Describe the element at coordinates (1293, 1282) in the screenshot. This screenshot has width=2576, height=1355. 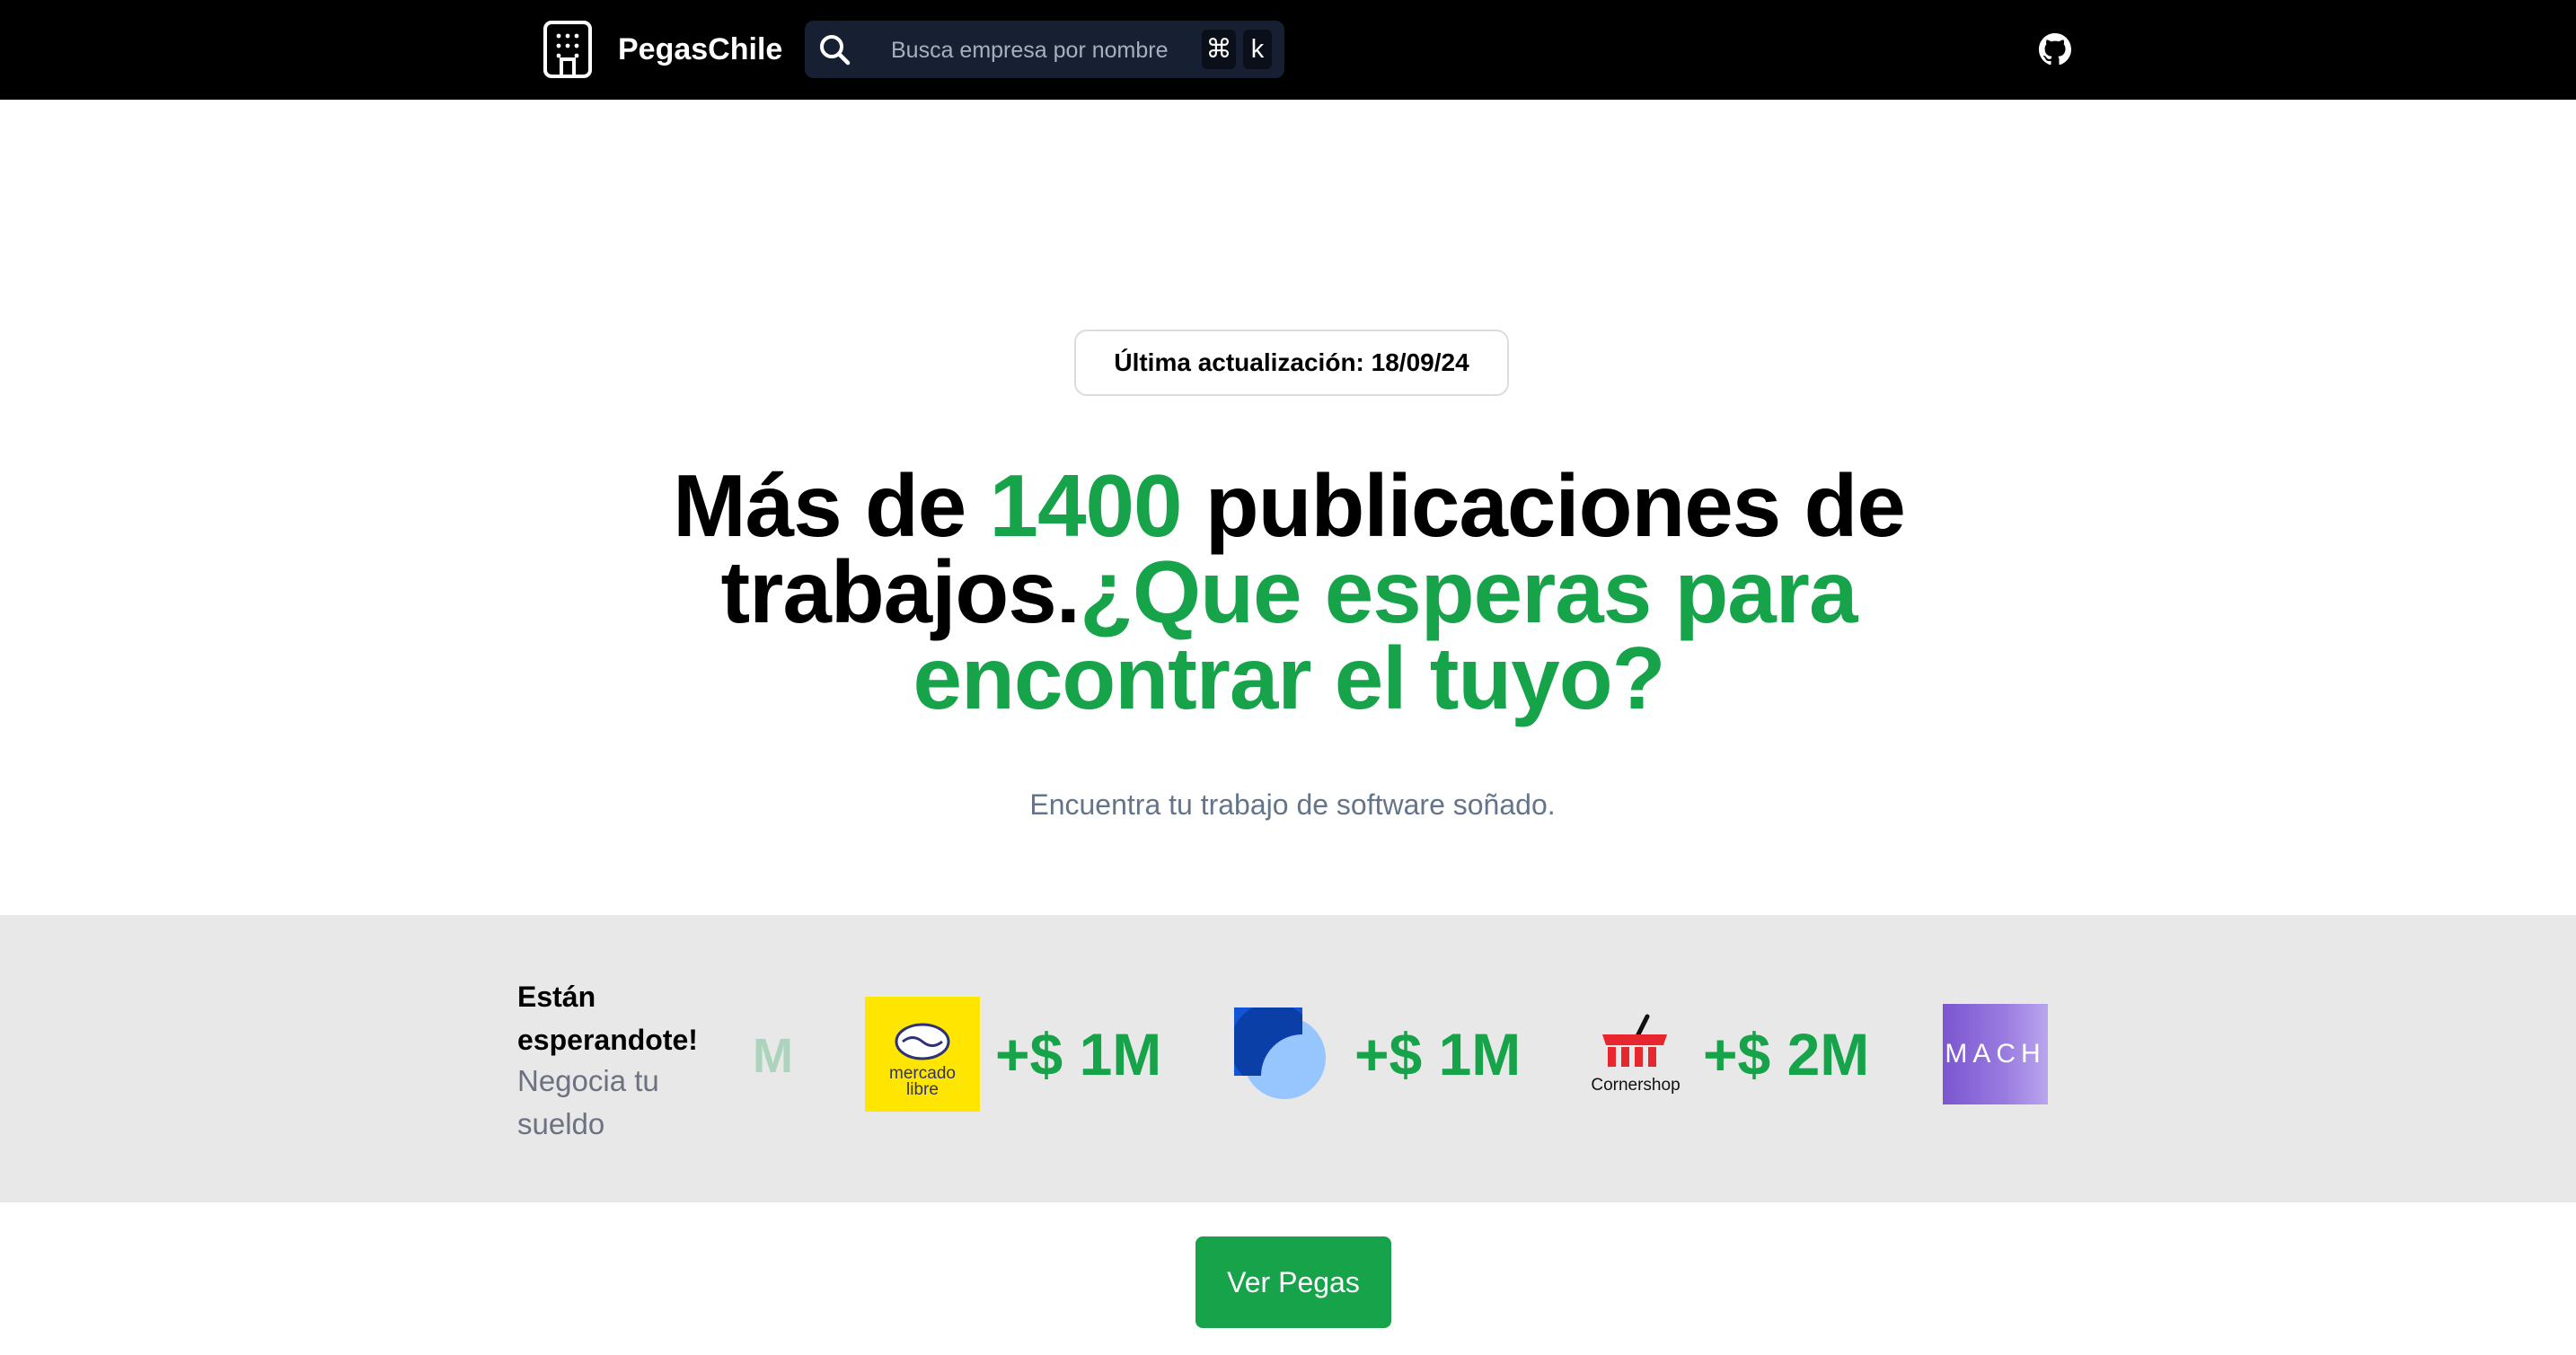
I see `ver-pegas-button: Ver Pegas` at that location.